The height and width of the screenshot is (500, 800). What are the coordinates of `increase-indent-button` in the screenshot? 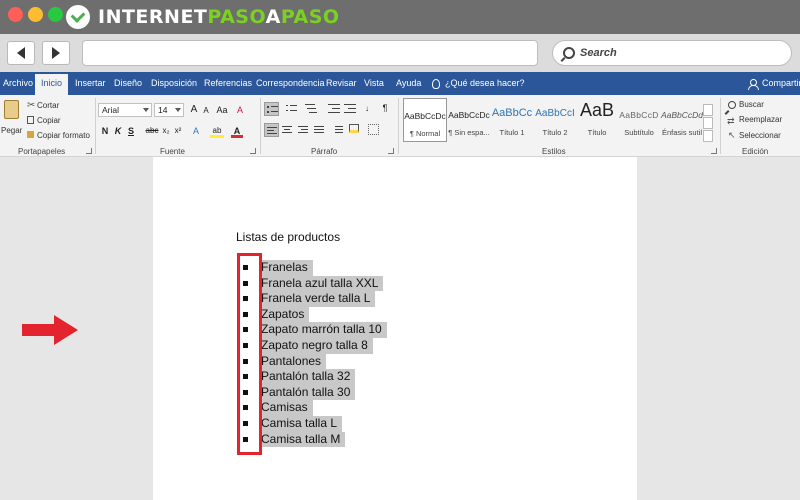 It's located at (350, 109).